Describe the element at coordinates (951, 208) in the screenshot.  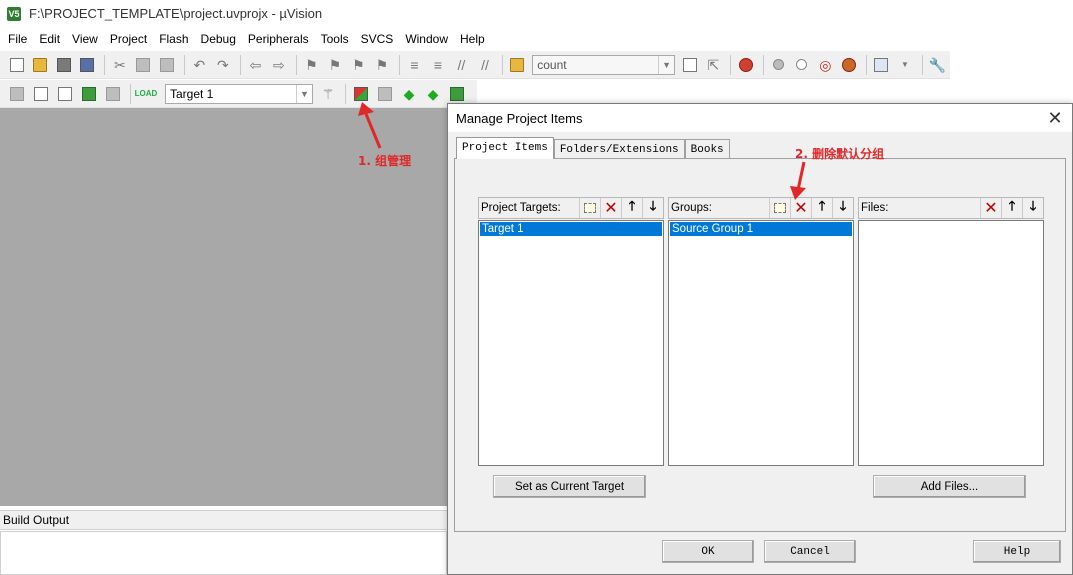
I see `files-header: Files: ✕ 🡑 🡓` at that location.